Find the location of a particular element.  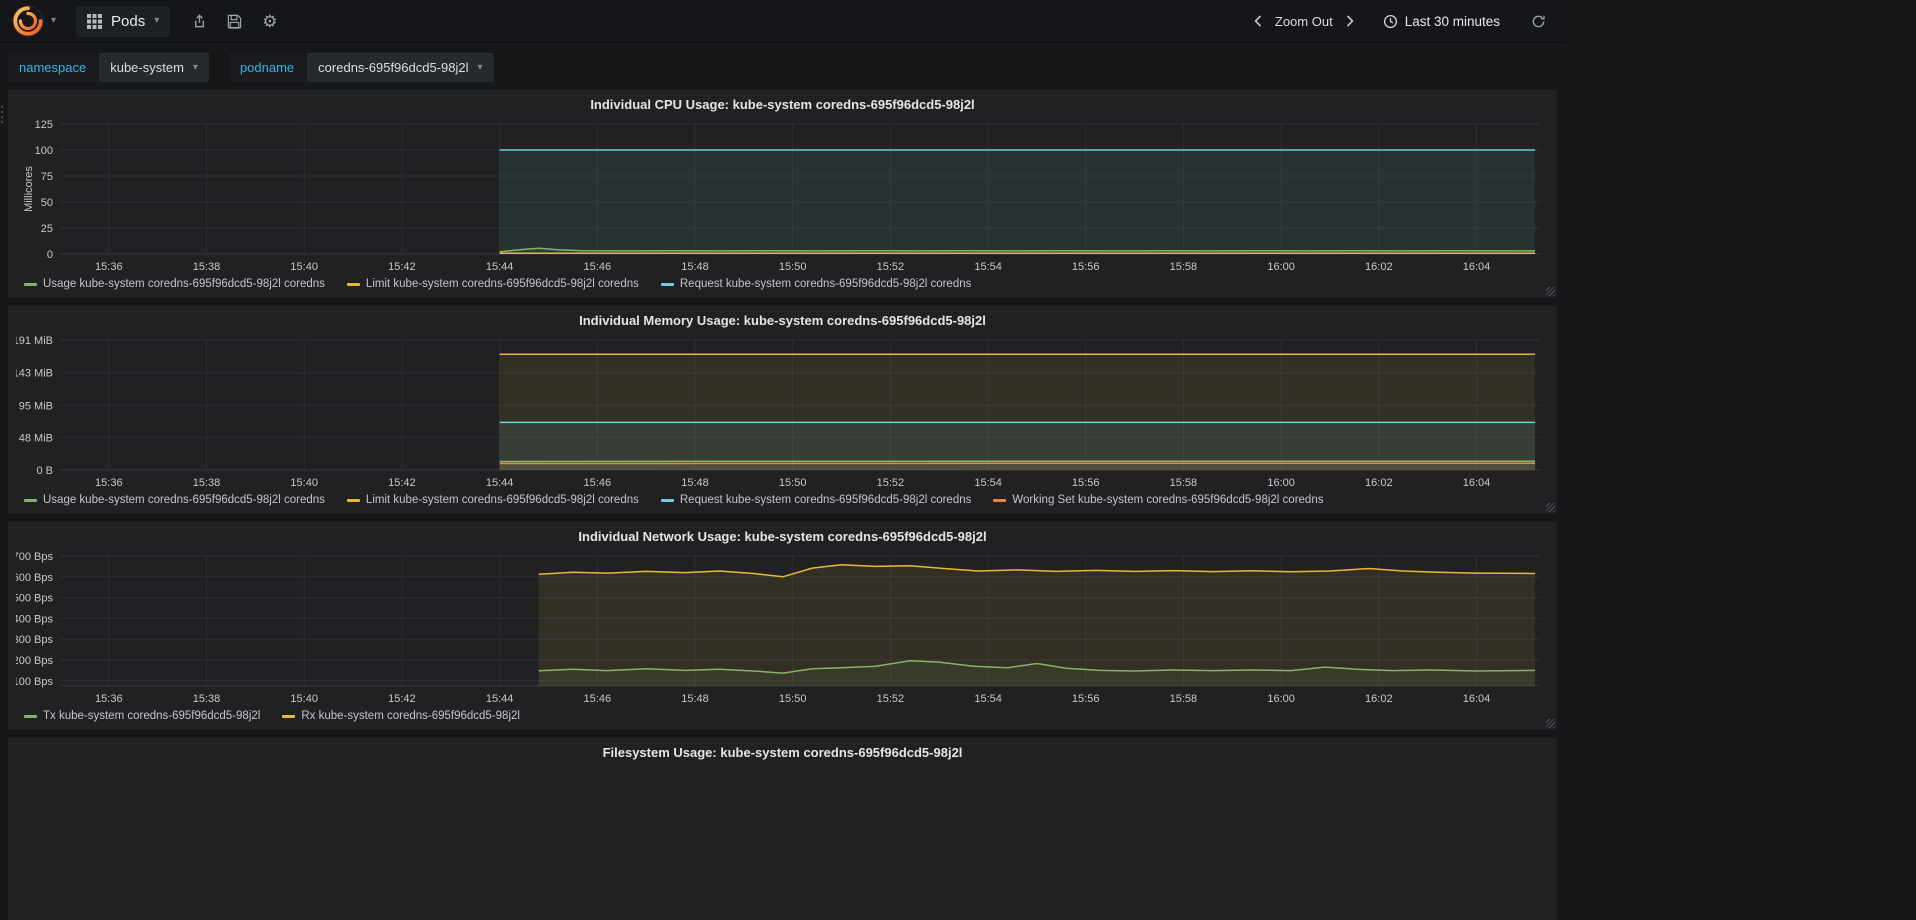

svg-text: 15:42 is located at coordinates (402, 483).